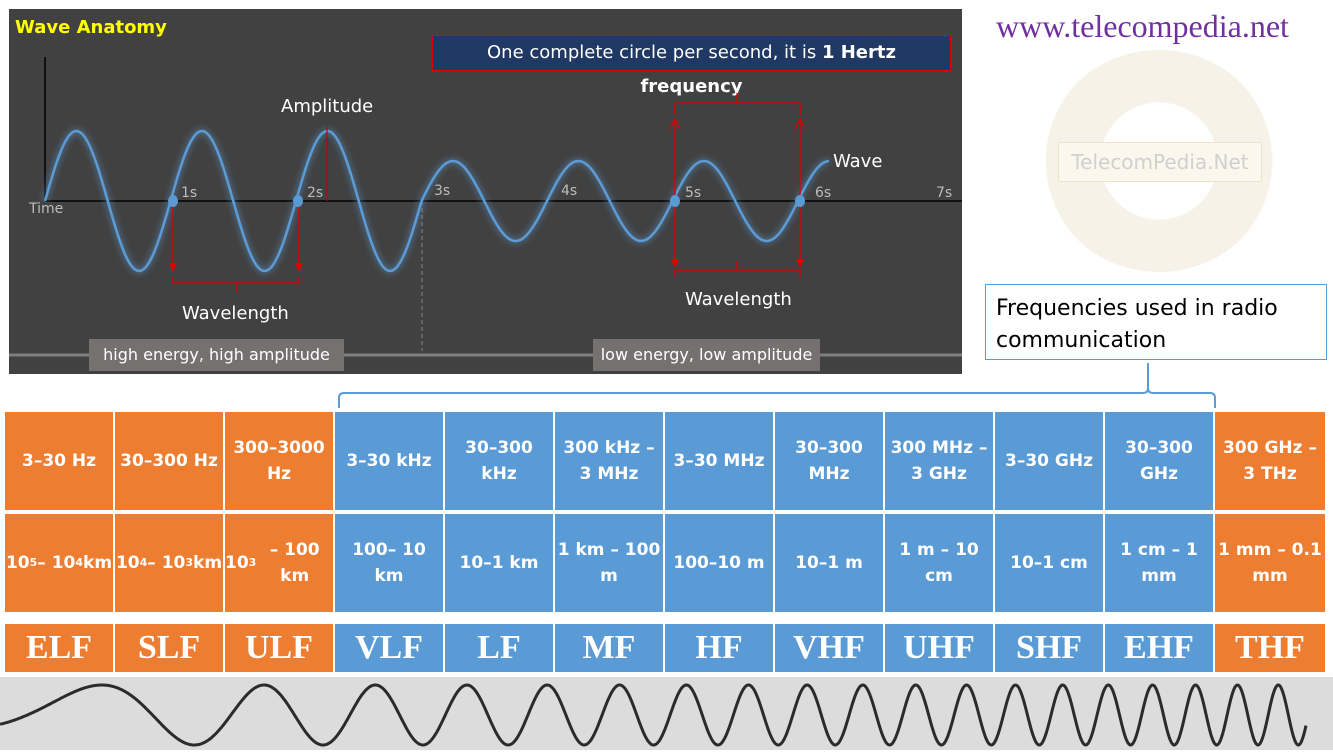 The image size is (1333, 755). Describe the element at coordinates (1271, 461) in the screenshot. I see `frequency-cell: 300 GHz – 3 THz` at that location.